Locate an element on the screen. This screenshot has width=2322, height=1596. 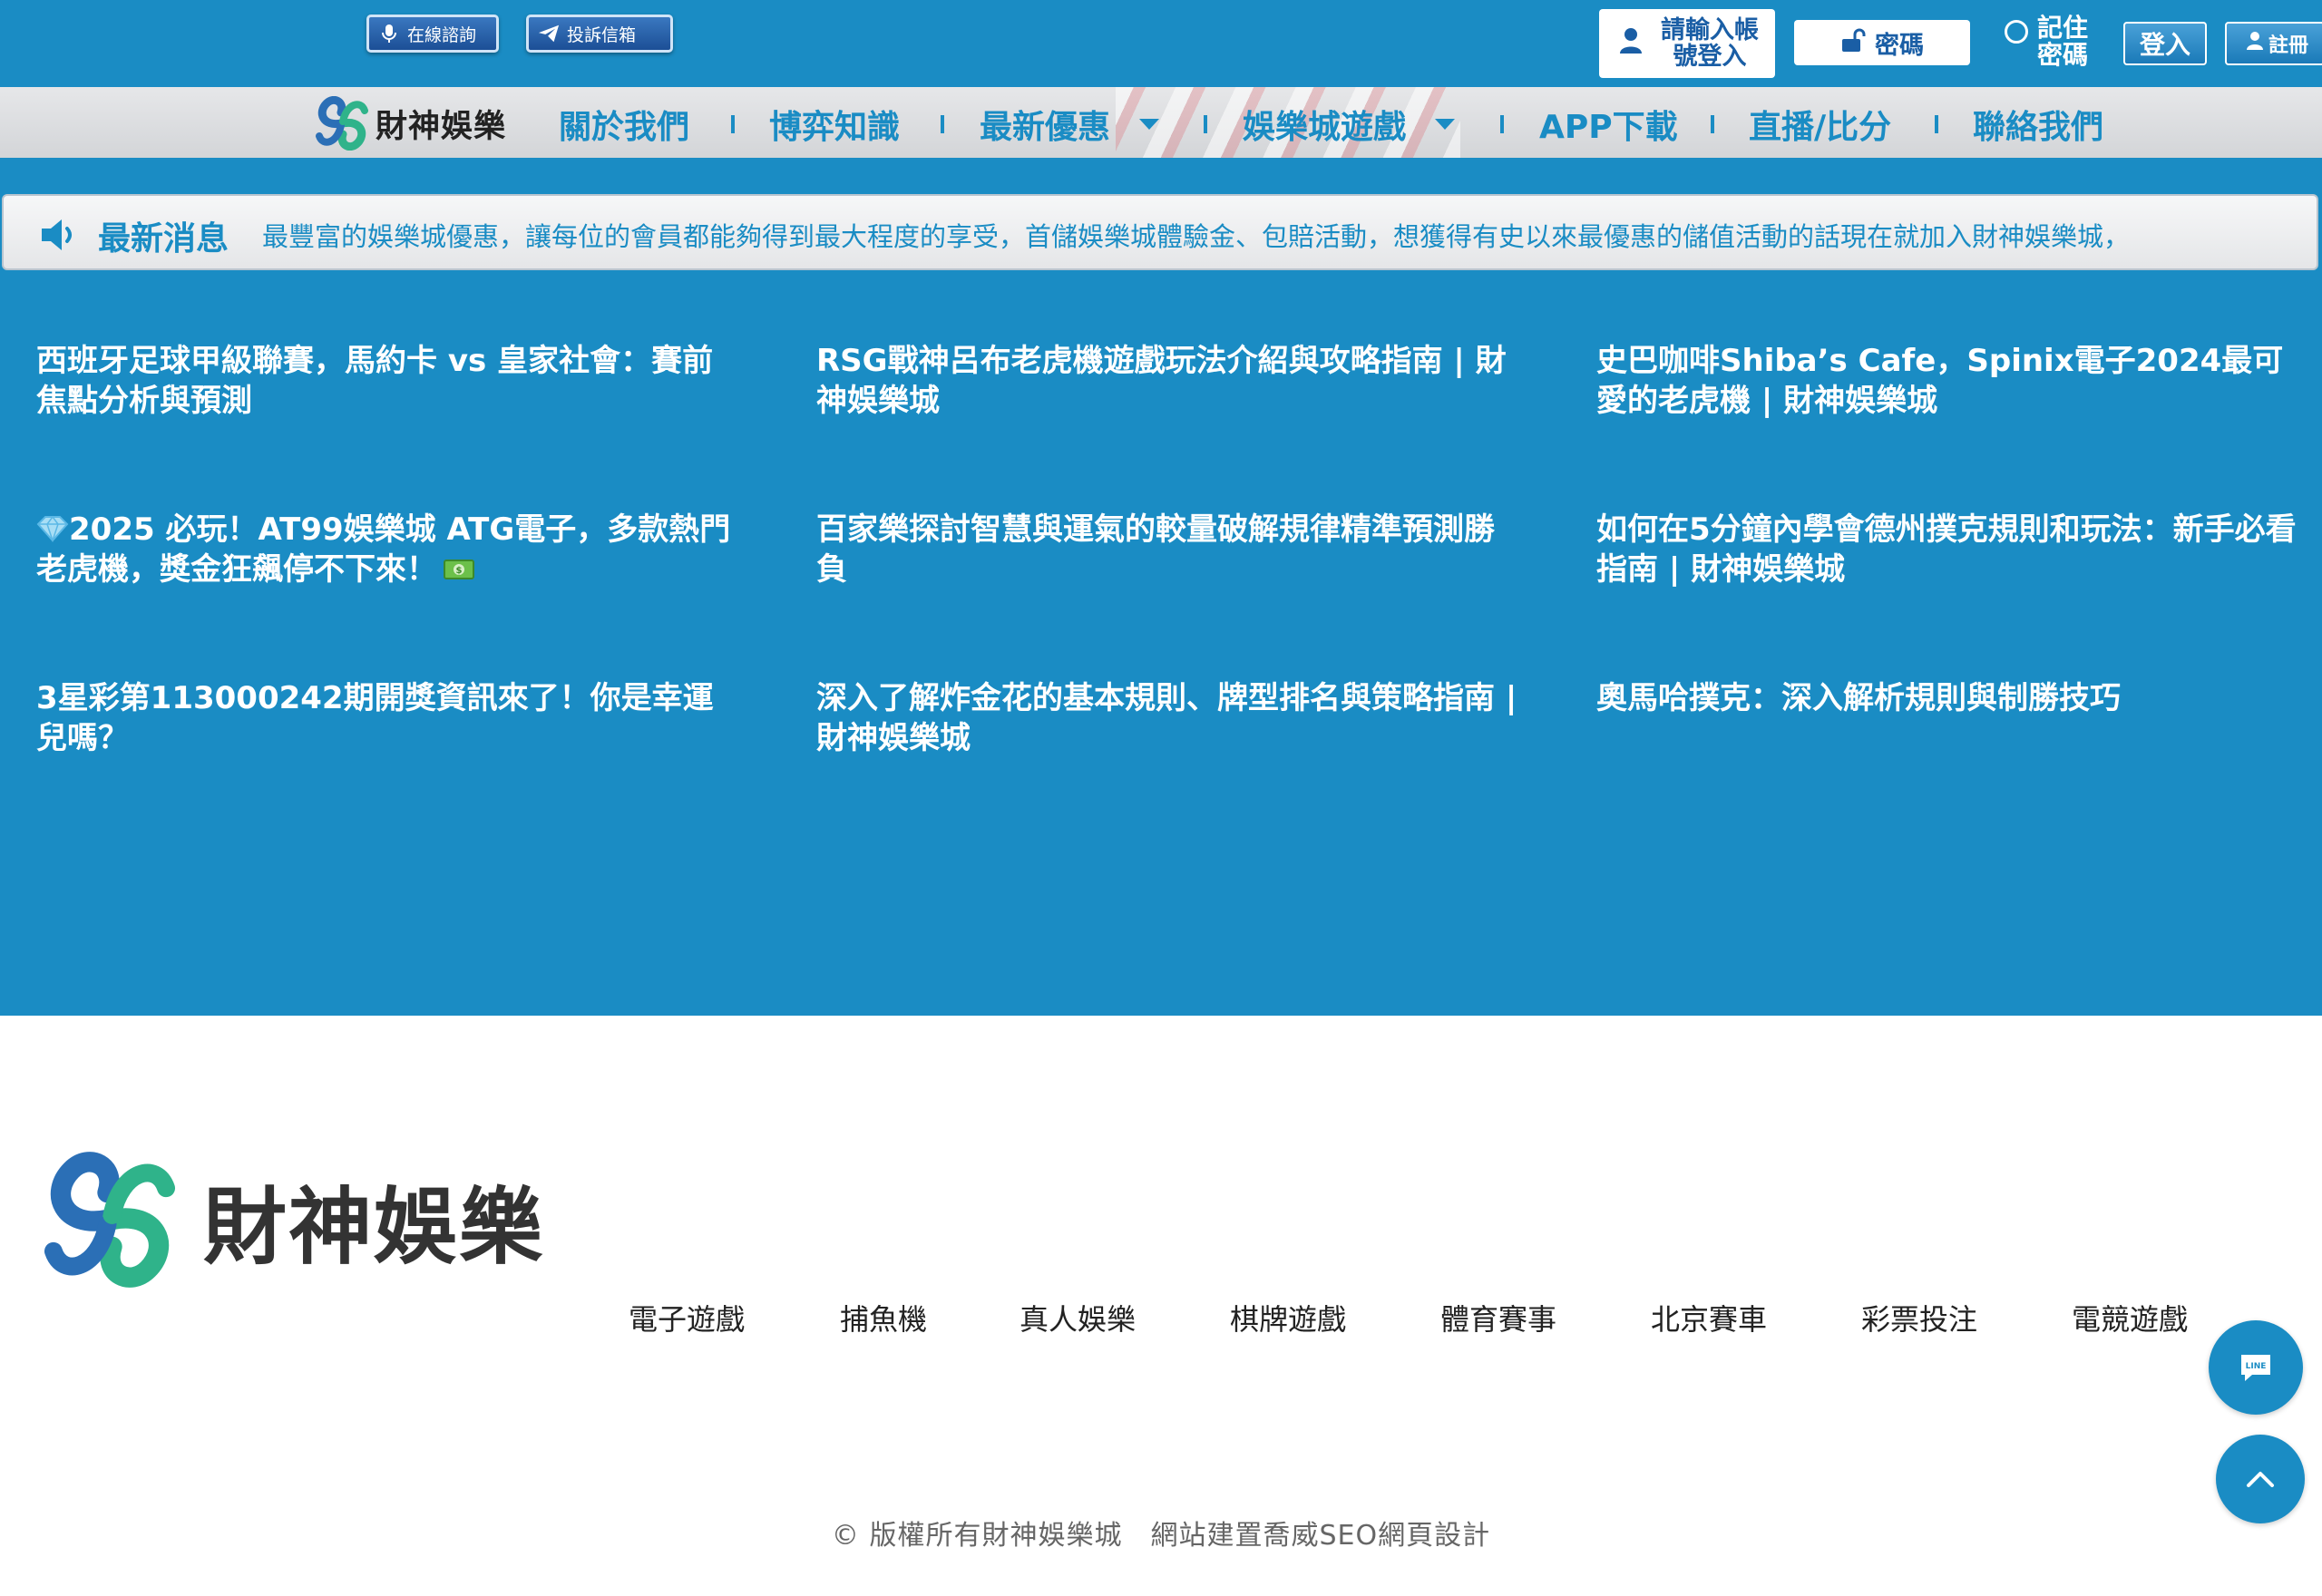
register-label: 註冊 is located at coordinates (2288, 45).